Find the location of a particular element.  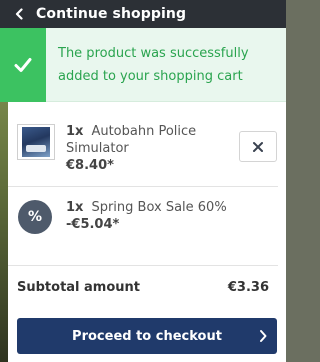

item-price: €8.40* is located at coordinates (90, 165).